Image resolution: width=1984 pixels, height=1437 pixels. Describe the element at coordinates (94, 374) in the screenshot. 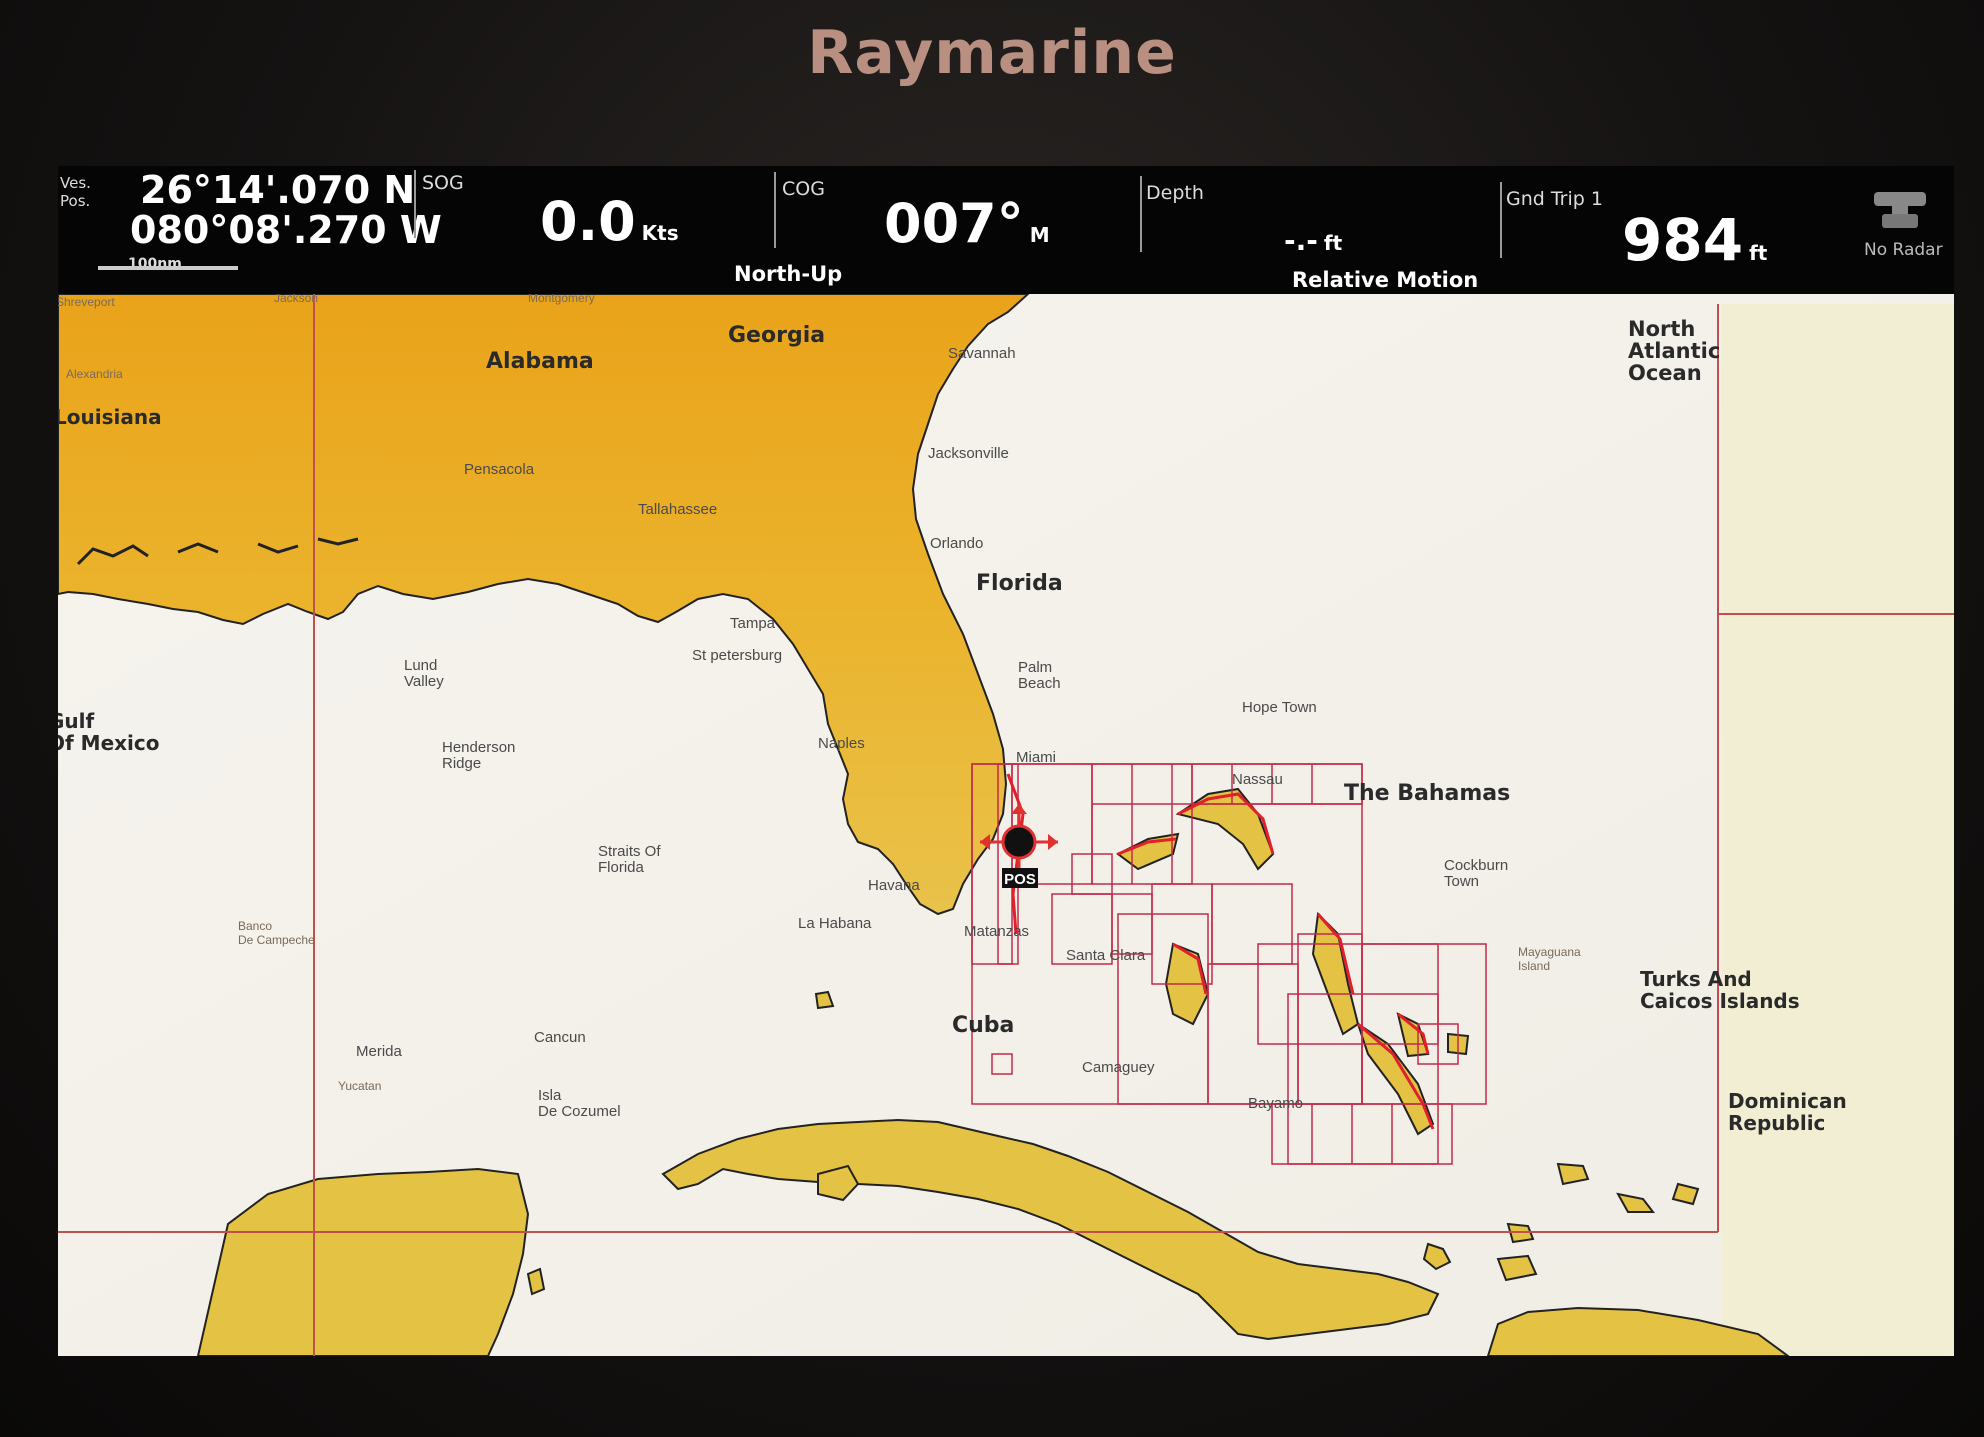

I see `label-alexandria: Alexandria` at that location.